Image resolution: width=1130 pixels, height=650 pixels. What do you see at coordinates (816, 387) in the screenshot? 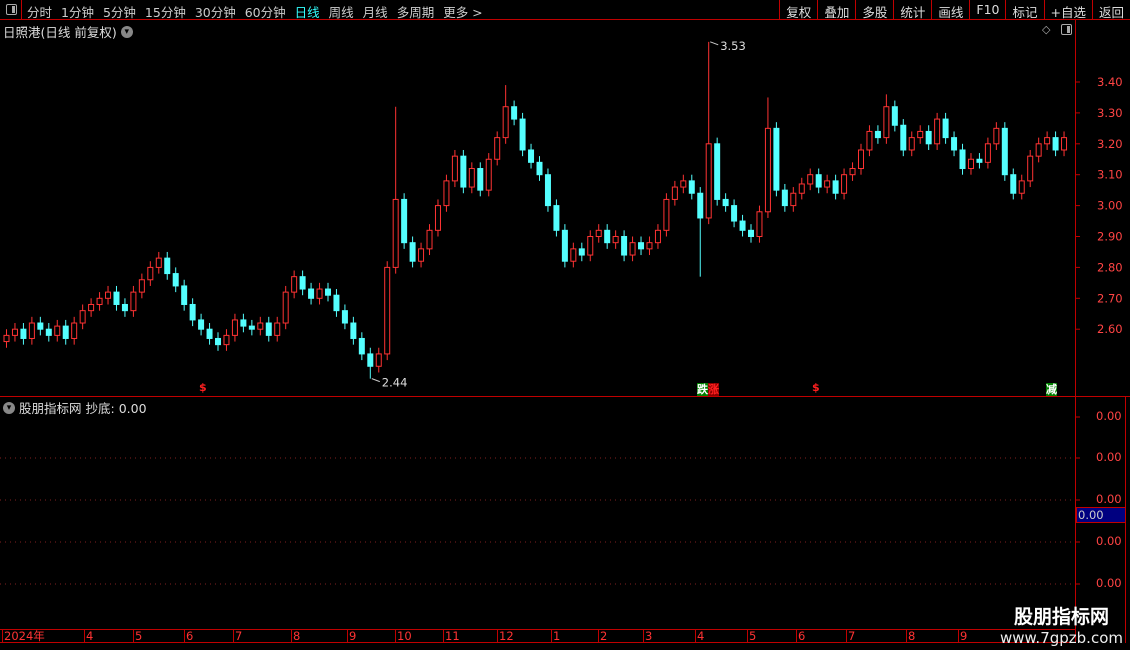
I see `signal-text: $` at bounding box center [816, 387].